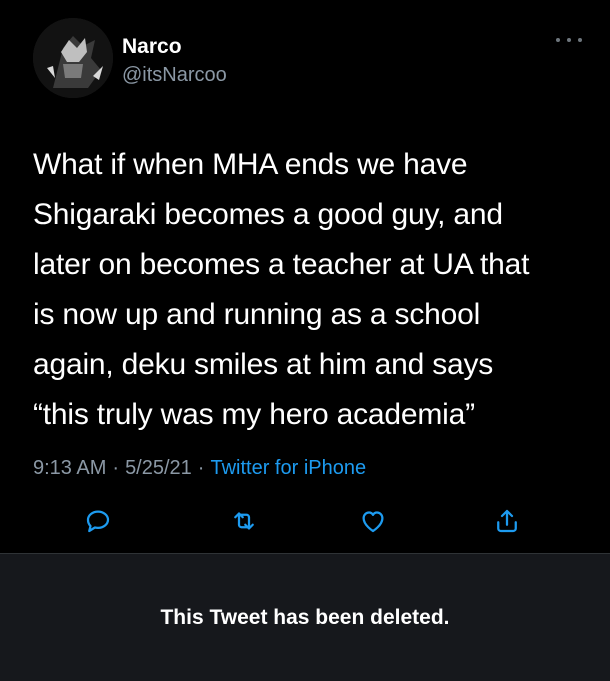 This screenshot has height=681, width=610. I want to click on tweet-time: 9:13 AM, so click(69, 468).